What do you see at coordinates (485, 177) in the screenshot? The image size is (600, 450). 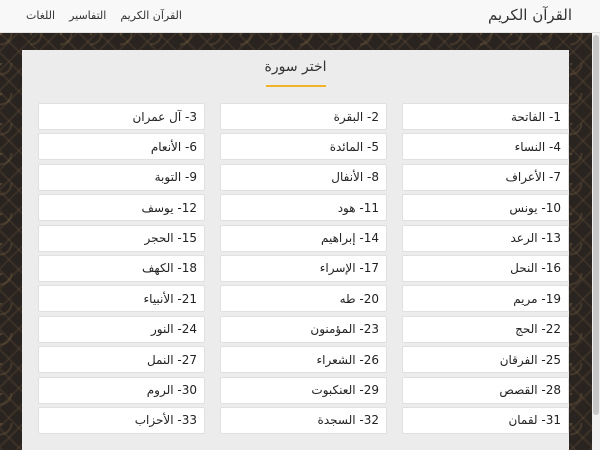 I see `surah-item: 7- الأعراف` at bounding box center [485, 177].